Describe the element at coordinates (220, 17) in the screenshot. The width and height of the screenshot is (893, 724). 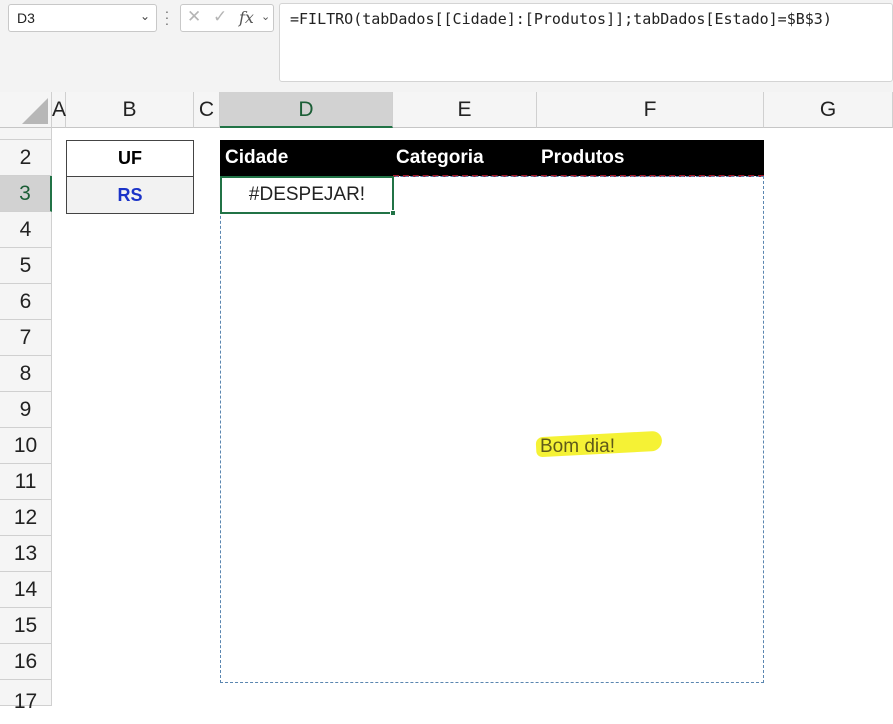
I see `enter-icon: ✓` at that location.